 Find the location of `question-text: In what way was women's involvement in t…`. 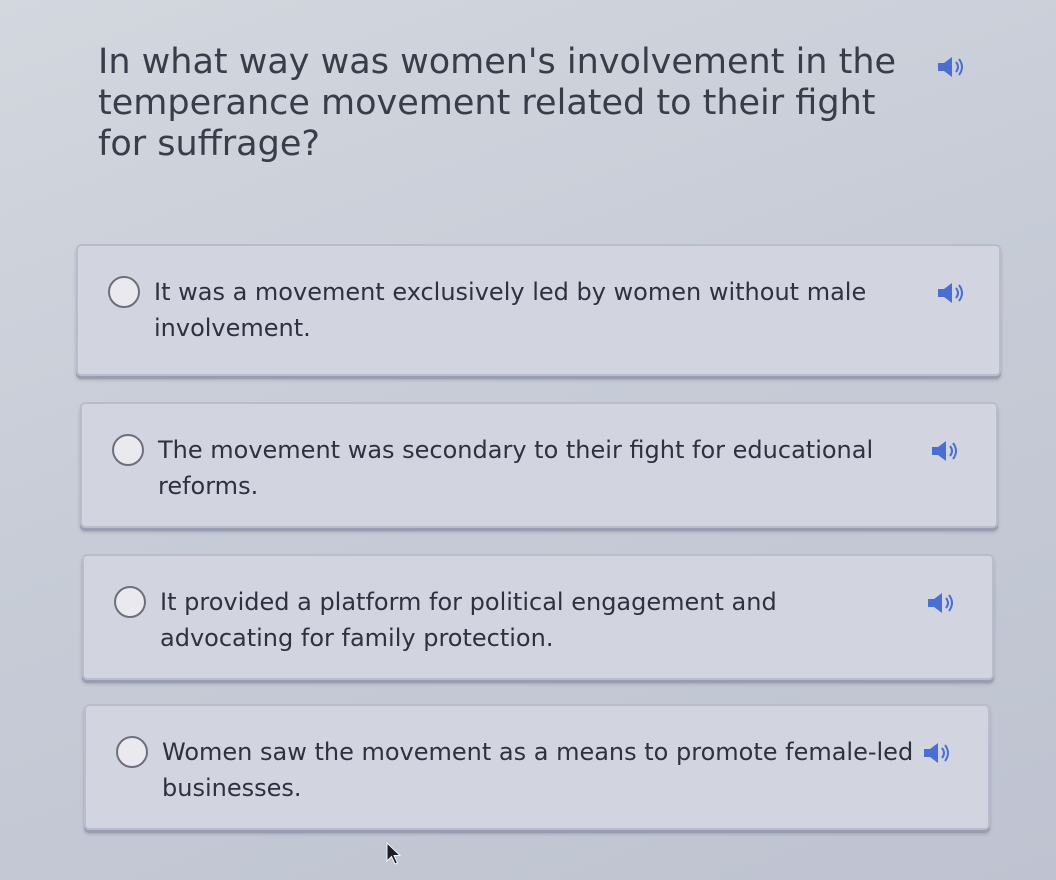

question-text: In what way was women's involvement in t… is located at coordinates (497, 103).